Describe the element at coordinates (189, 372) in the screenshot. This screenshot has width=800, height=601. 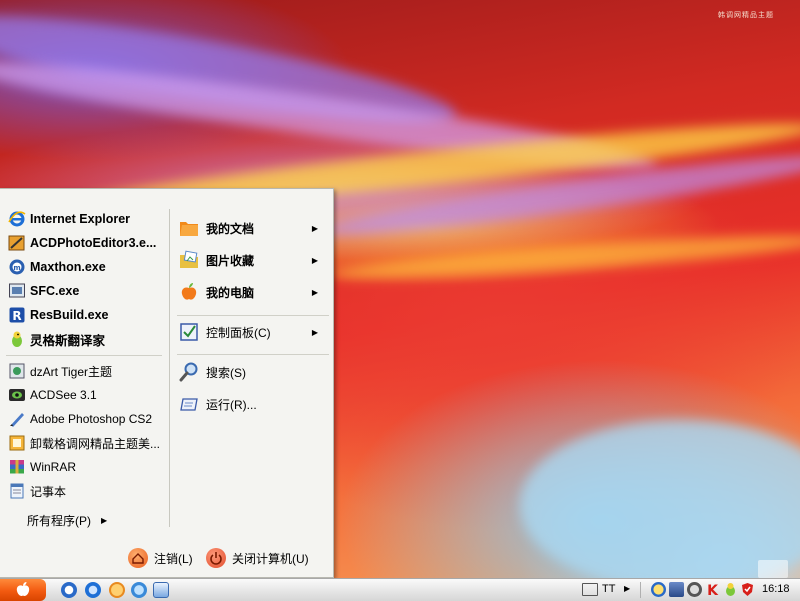
I see `search-icon` at that location.